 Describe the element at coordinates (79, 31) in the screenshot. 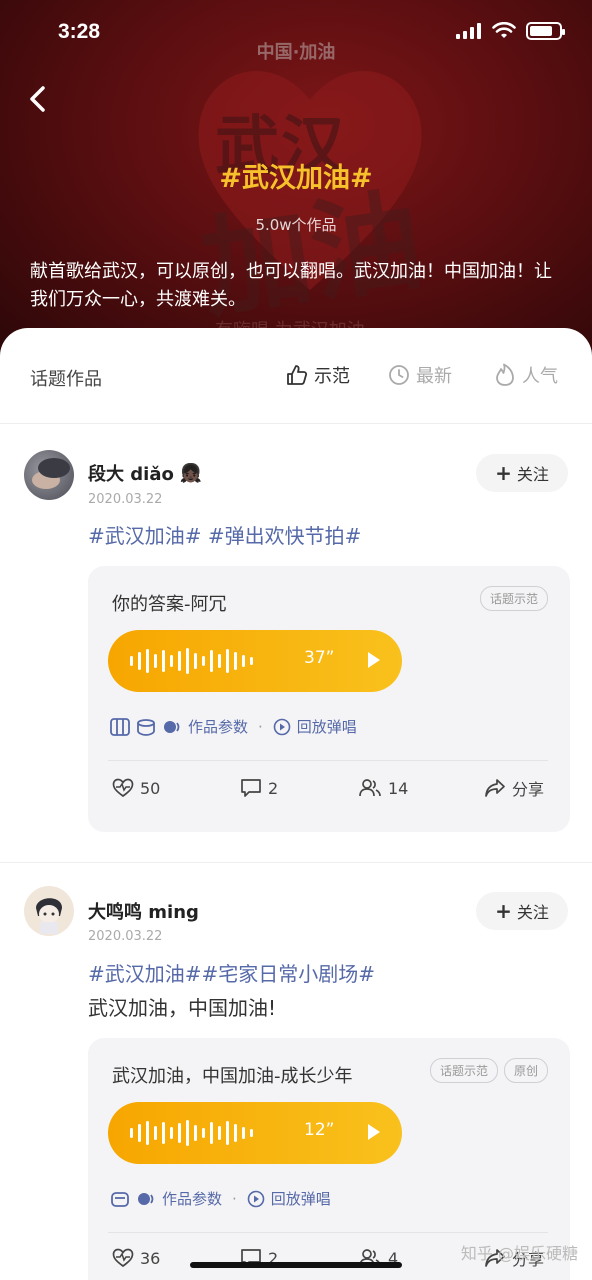

I see `status-time: 3:28` at that location.